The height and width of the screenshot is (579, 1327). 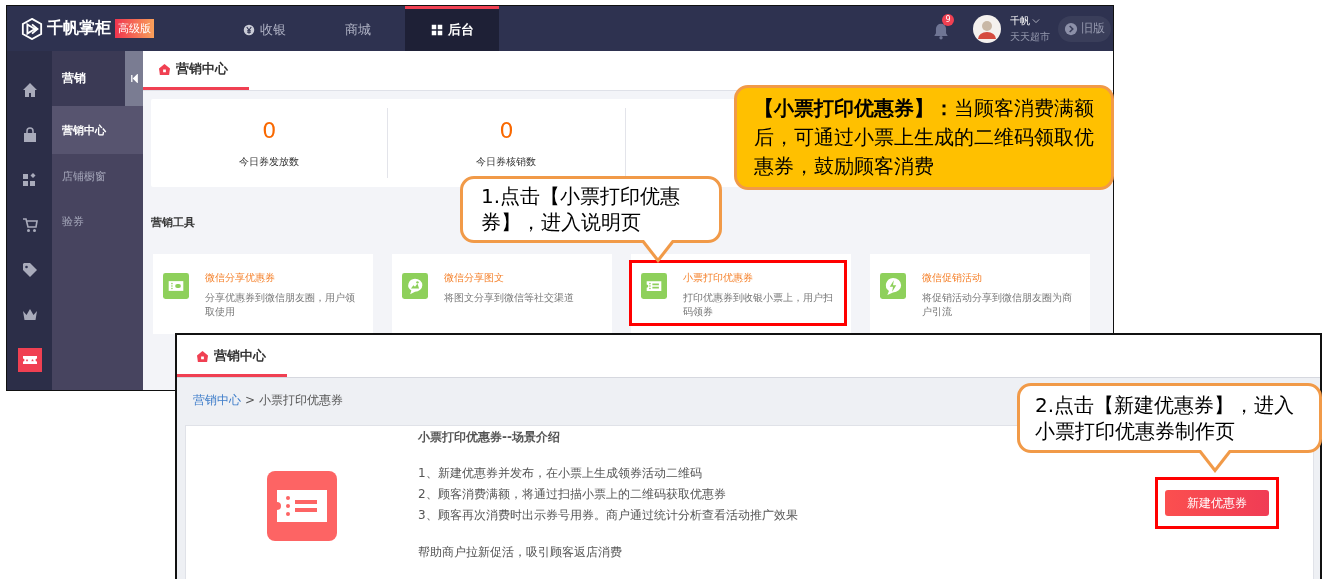 What do you see at coordinates (506, 161) in the screenshot?
I see `stat-label: 今日券核销数` at bounding box center [506, 161].